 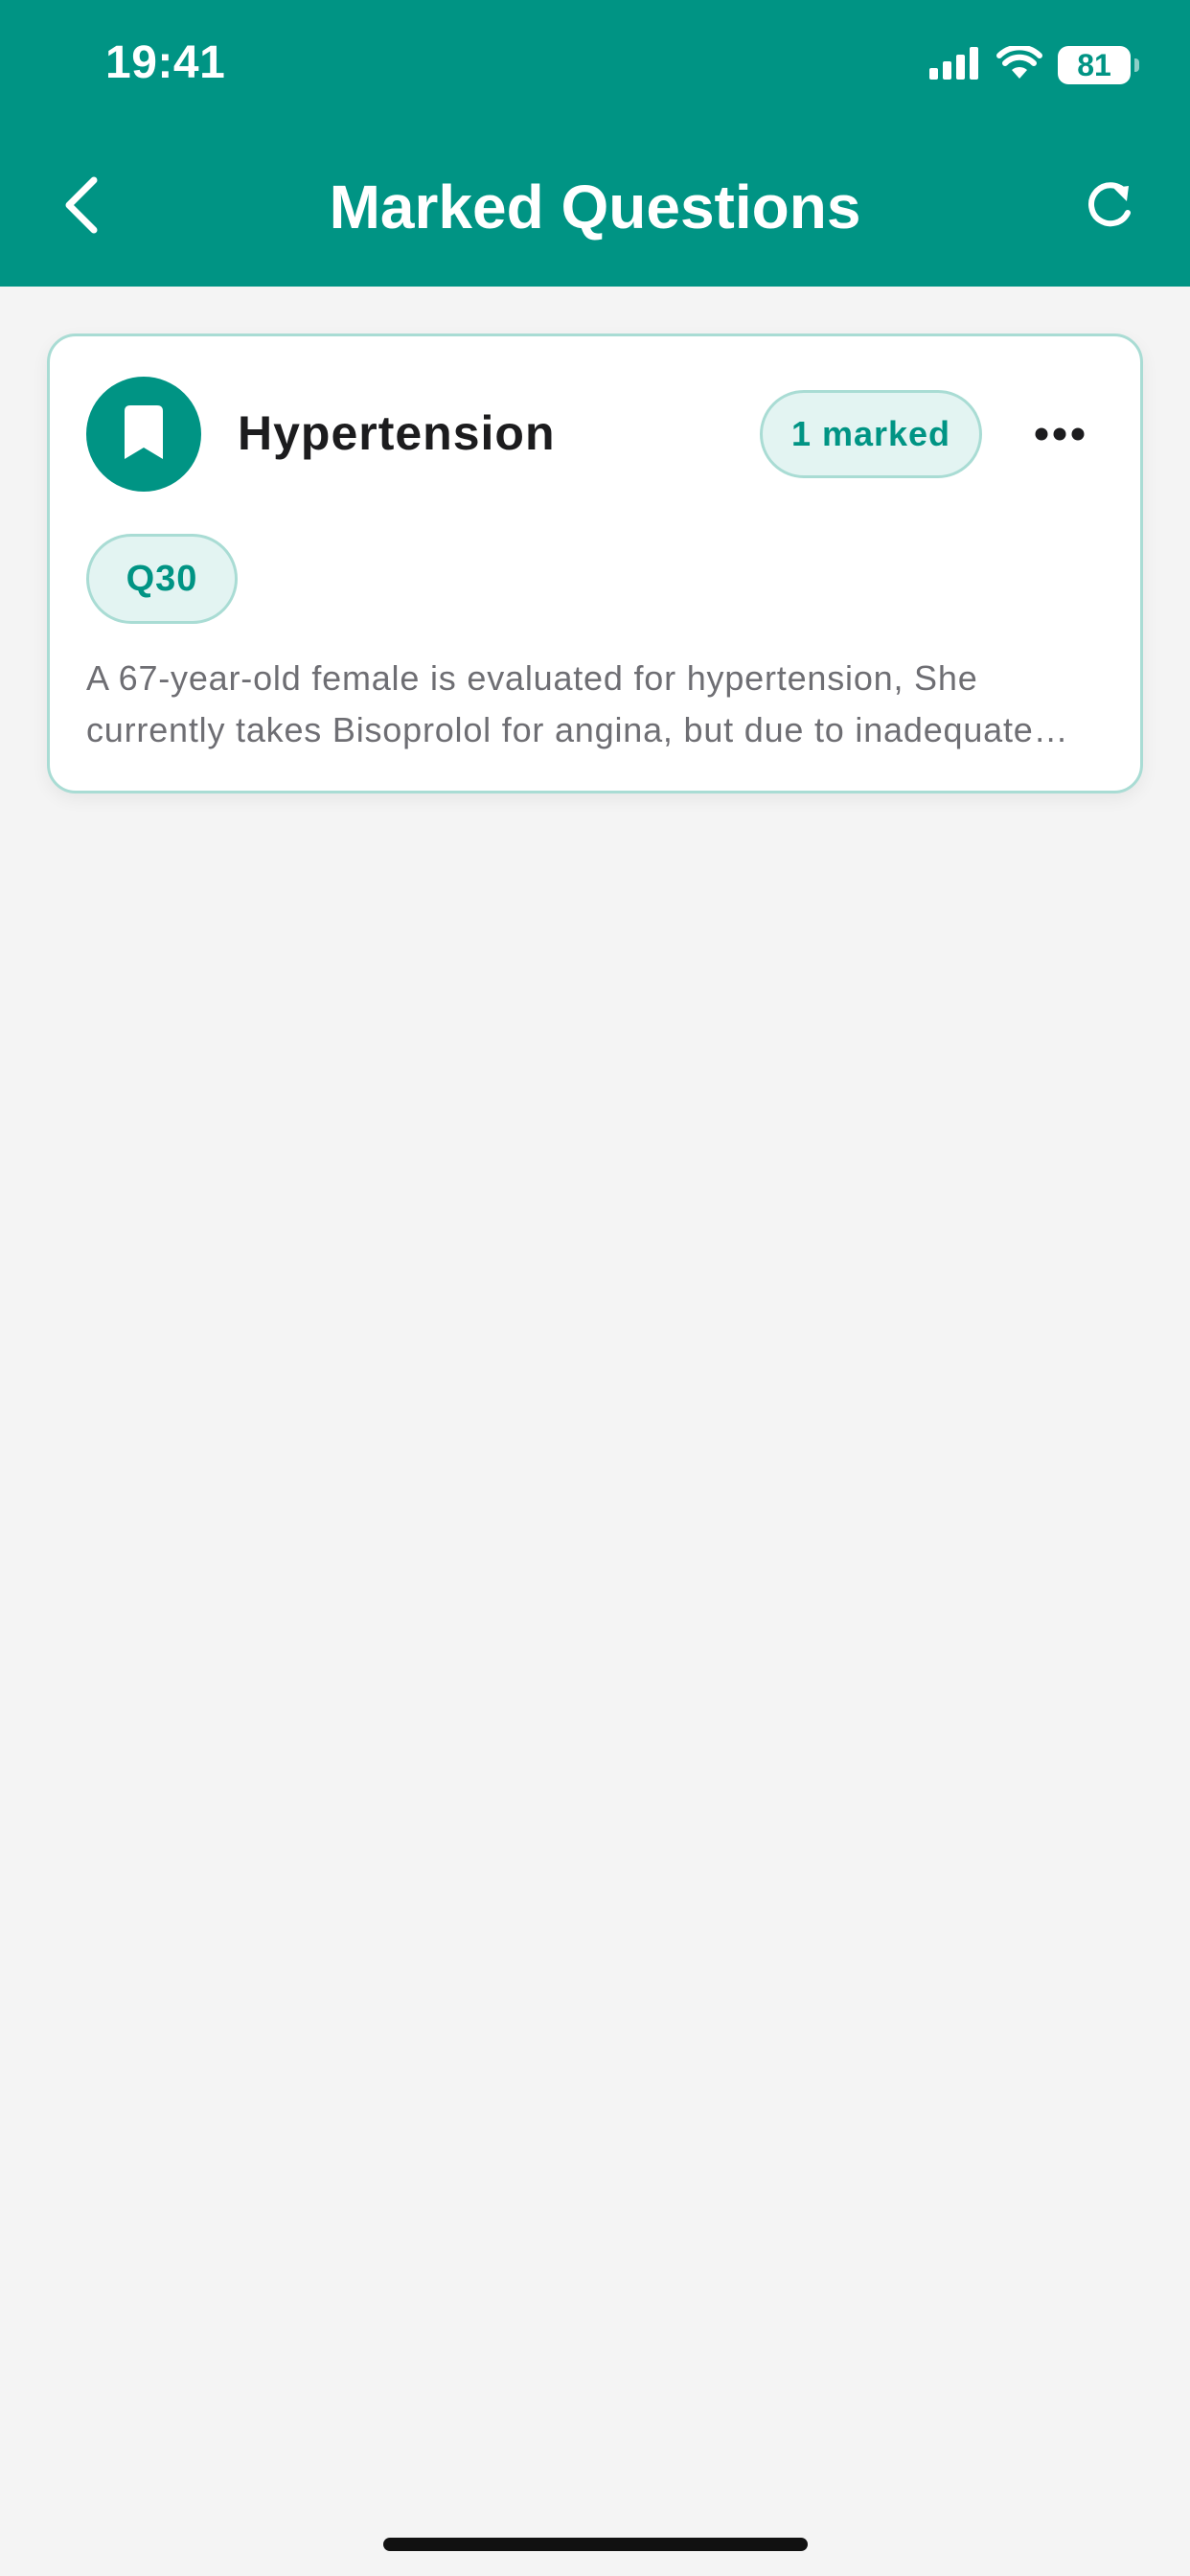 What do you see at coordinates (1094, 65) in the screenshot?
I see `battery-level: 81` at bounding box center [1094, 65].